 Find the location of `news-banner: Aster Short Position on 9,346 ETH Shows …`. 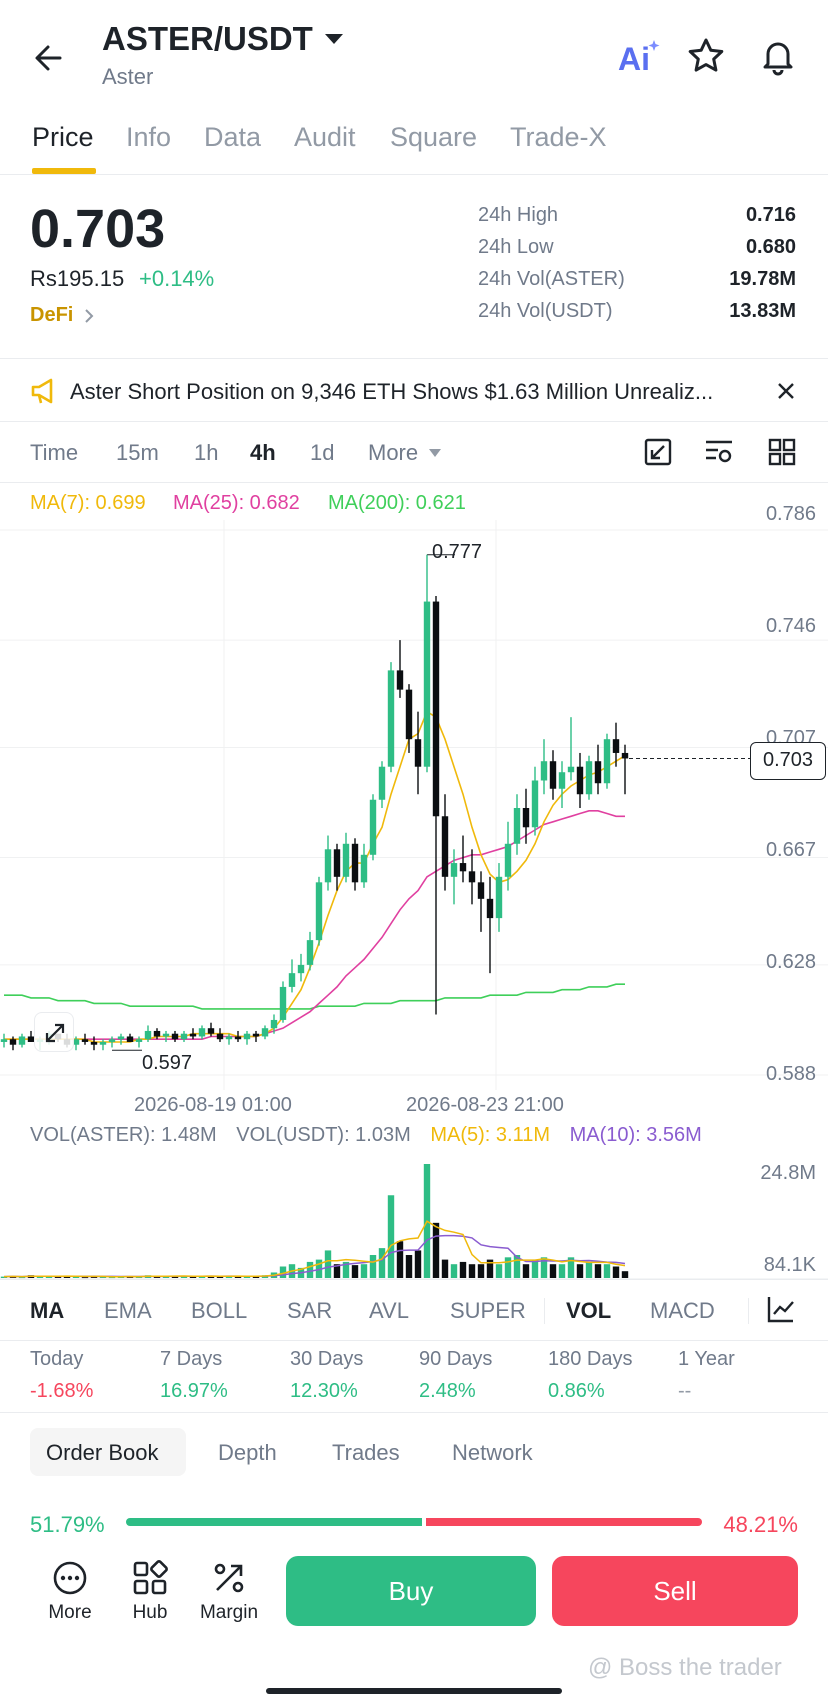

news-banner: Aster Short Position on 9,346 ETH Shows … is located at coordinates (414, 390).